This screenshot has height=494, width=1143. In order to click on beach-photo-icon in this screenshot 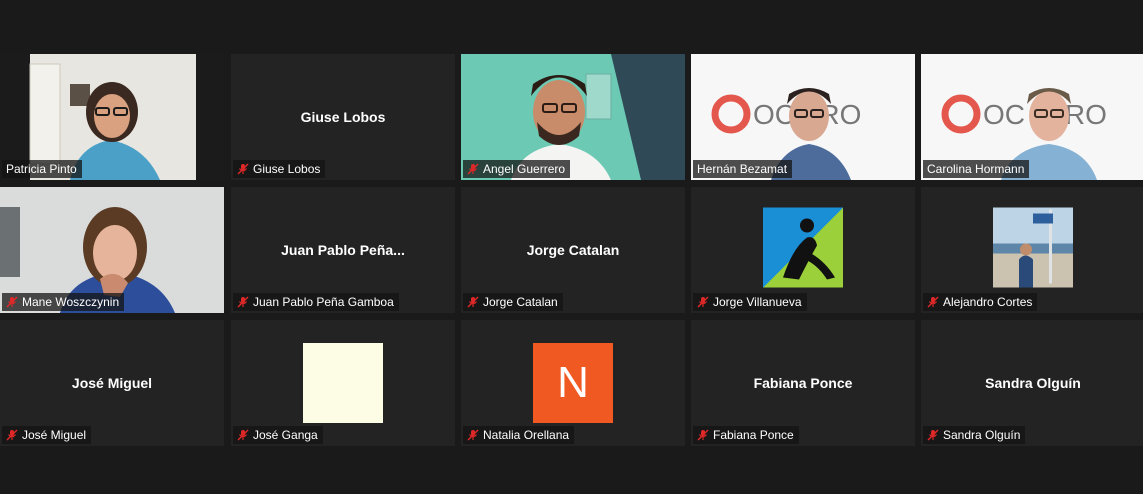, I will do `click(1033, 247)`.